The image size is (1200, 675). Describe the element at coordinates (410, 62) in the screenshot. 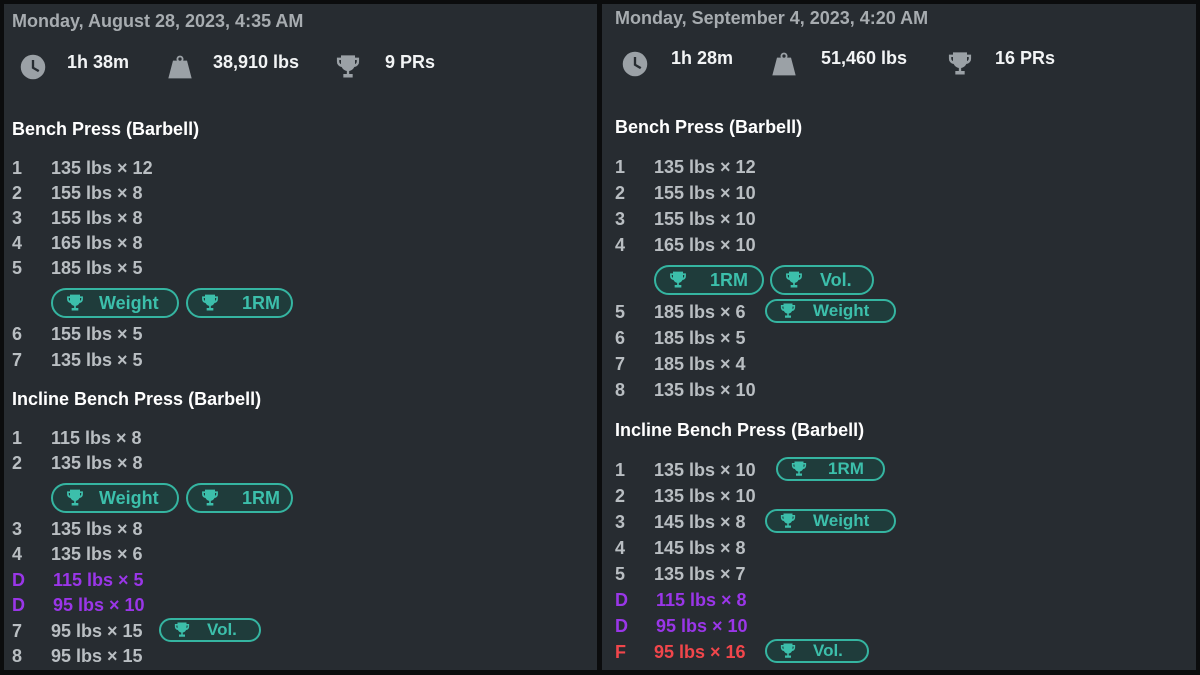

I see `prs-value: 9 PRs` at that location.